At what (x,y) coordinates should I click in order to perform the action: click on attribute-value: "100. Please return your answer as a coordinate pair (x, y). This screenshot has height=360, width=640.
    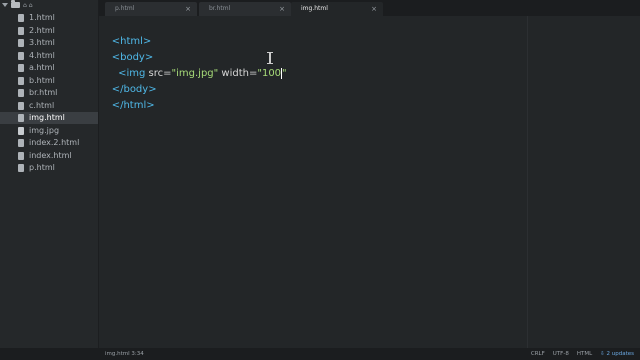
    Looking at the image, I should click on (269, 73).